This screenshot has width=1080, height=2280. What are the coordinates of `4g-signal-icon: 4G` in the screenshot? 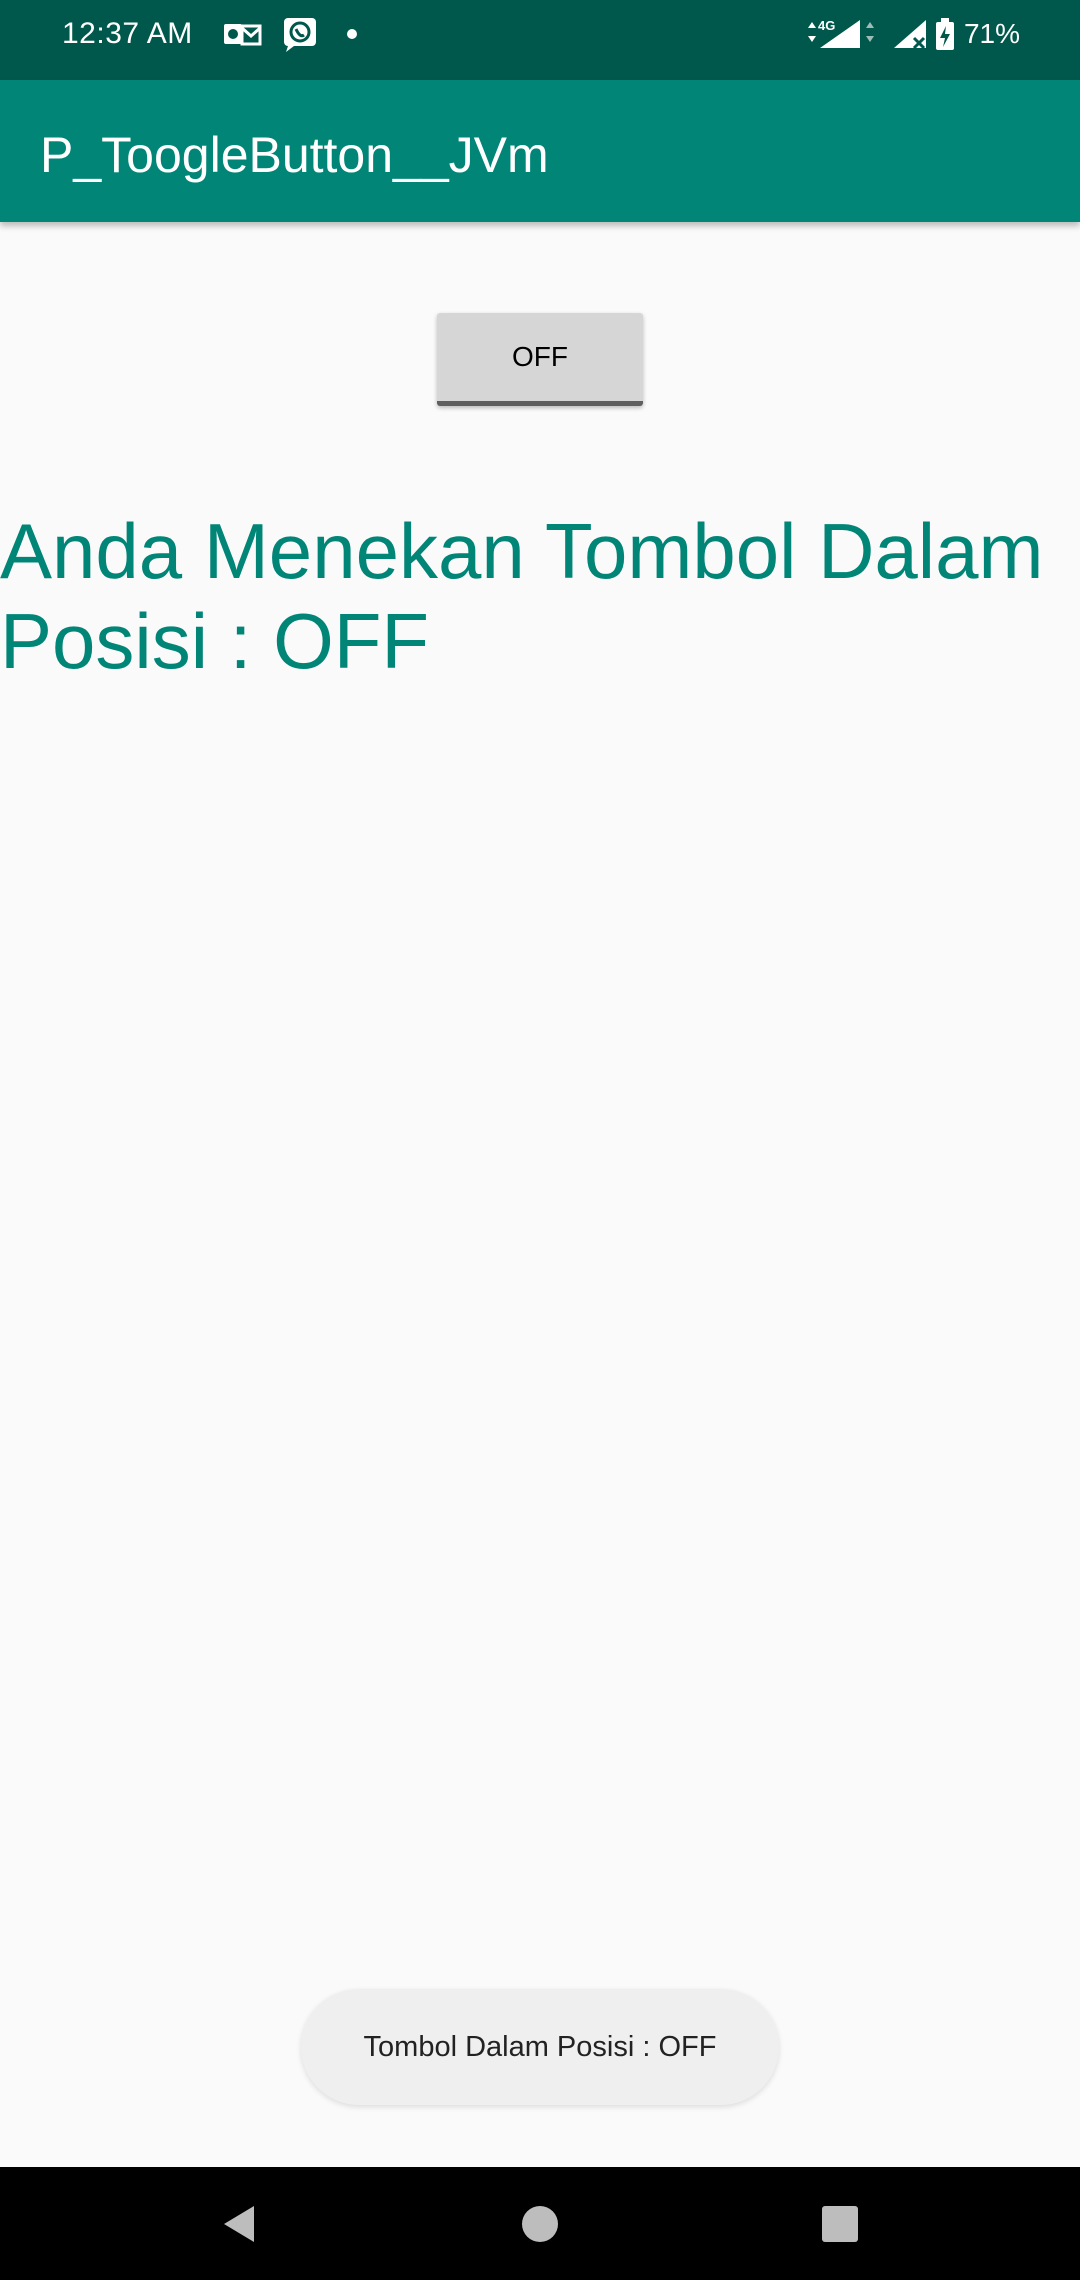 It's located at (841, 33).